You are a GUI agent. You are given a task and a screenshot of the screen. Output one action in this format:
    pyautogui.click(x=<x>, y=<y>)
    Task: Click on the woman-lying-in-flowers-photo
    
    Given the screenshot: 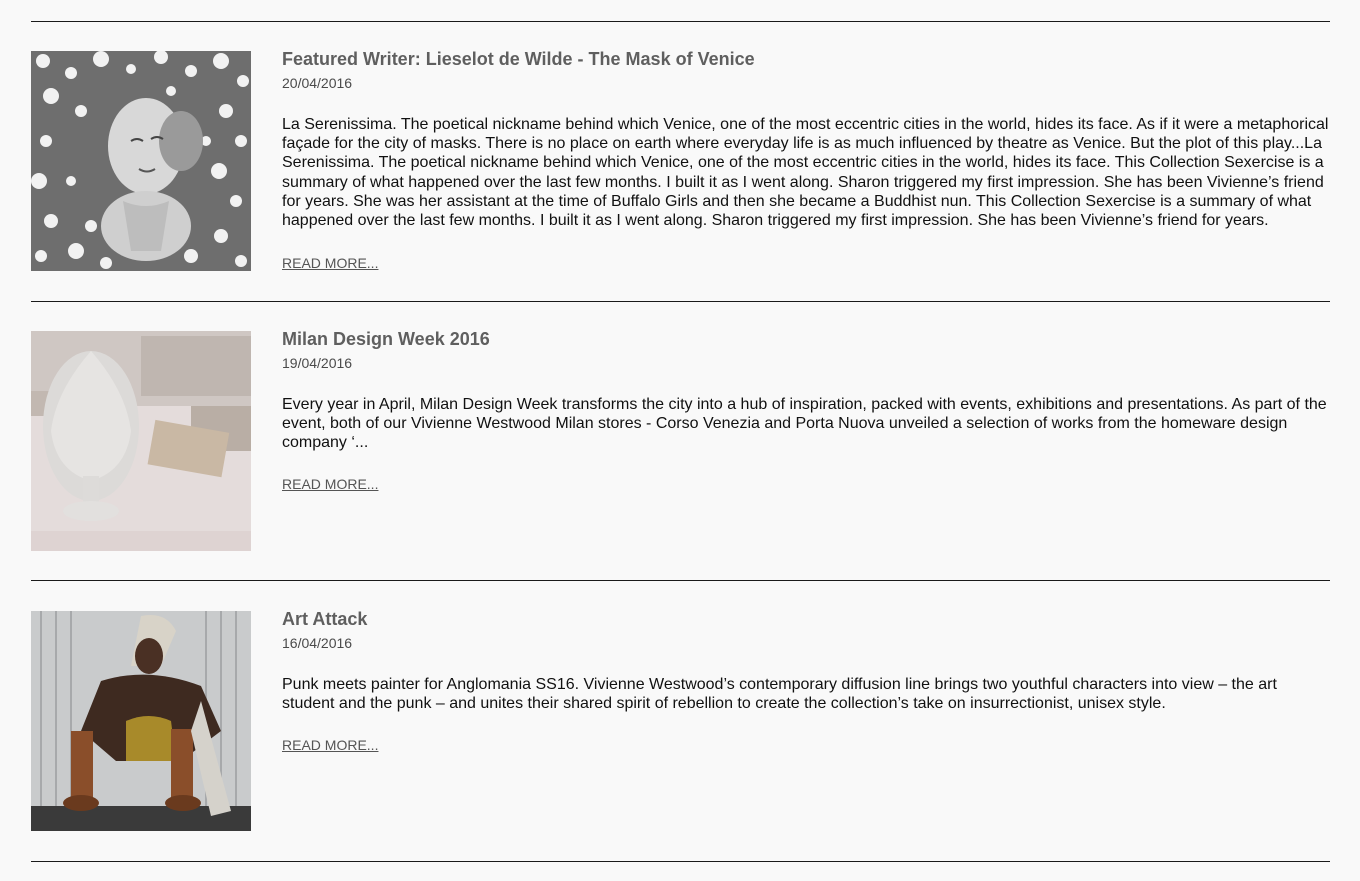 What is the action you would take?
    pyautogui.click(x=141, y=161)
    